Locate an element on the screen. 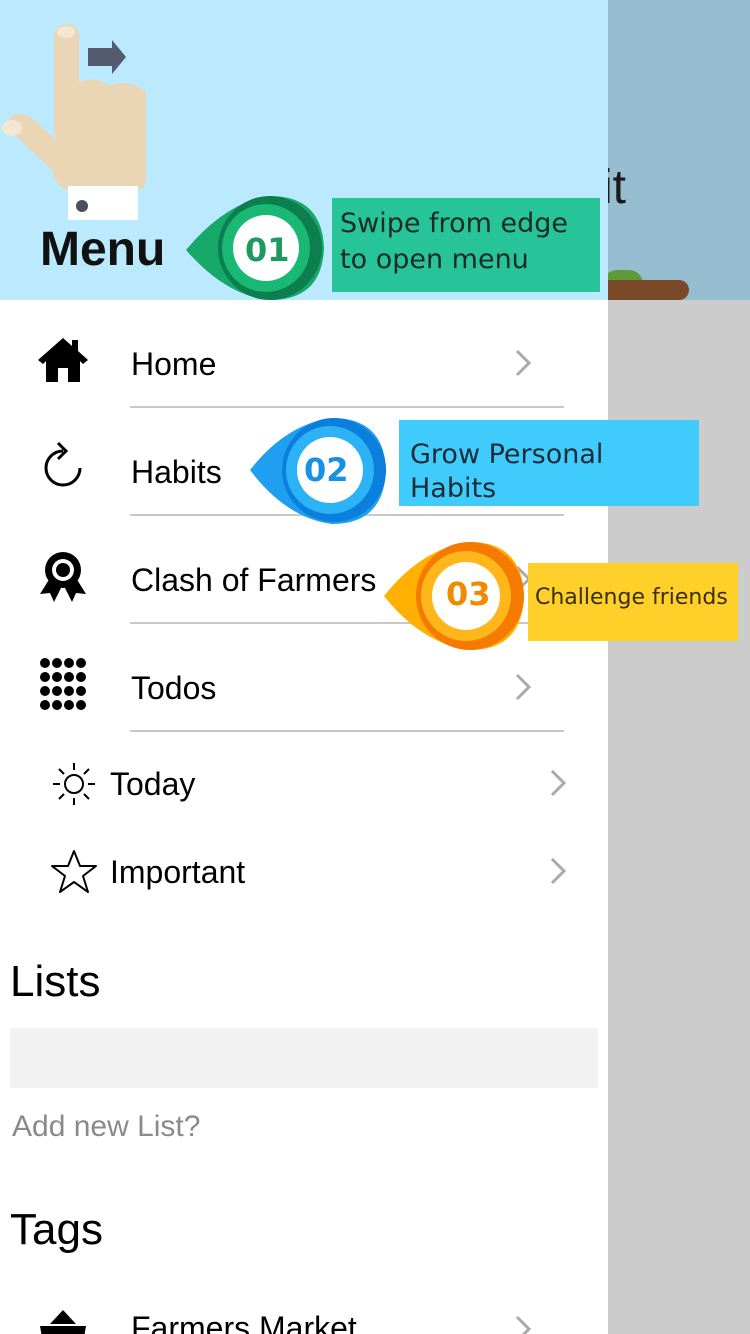 The width and height of the screenshot is (750, 1334). award-ribbon-icon is located at coordinates (63, 577).